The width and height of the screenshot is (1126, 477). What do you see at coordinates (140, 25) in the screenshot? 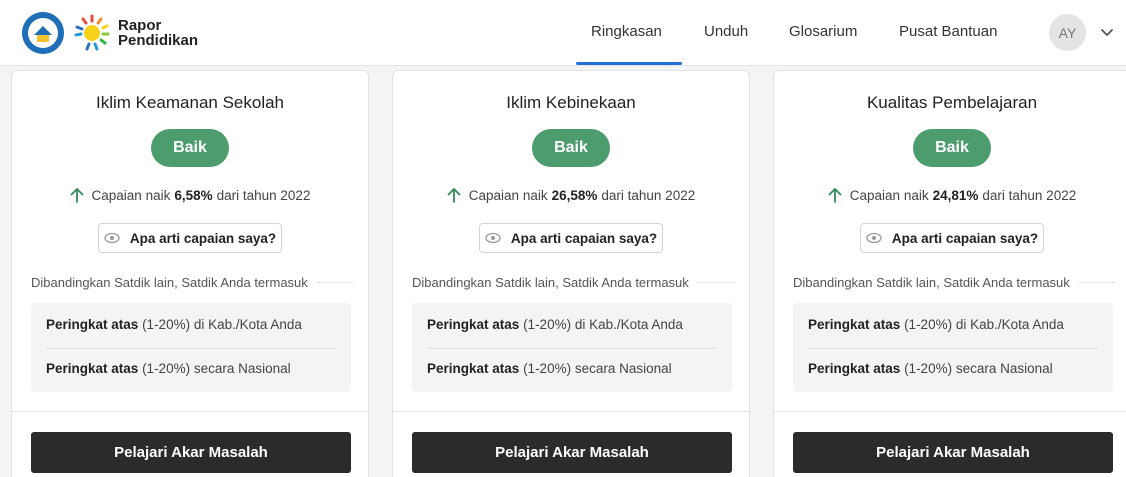
I see `brand-line-1: Rapor` at bounding box center [140, 25].